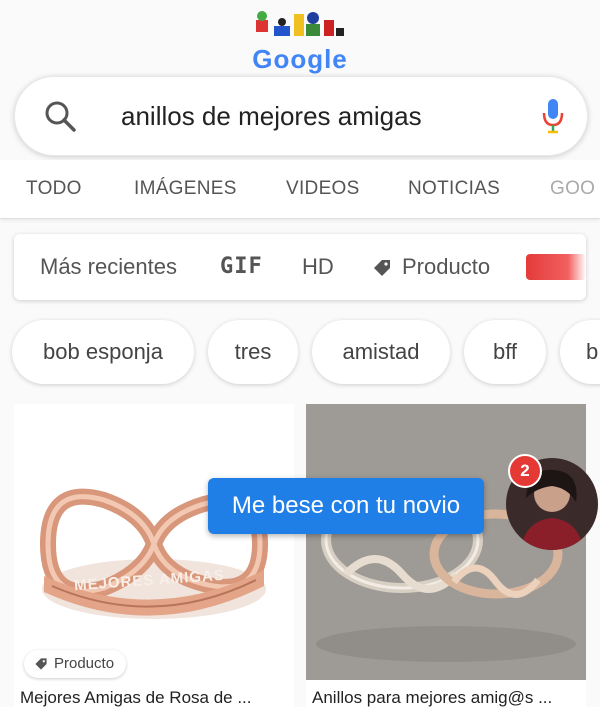 Image resolution: width=600 pixels, height=707 pixels. What do you see at coordinates (346, 506) in the screenshot?
I see `chat-message-bubble: Me bese con tu novio` at bounding box center [346, 506].